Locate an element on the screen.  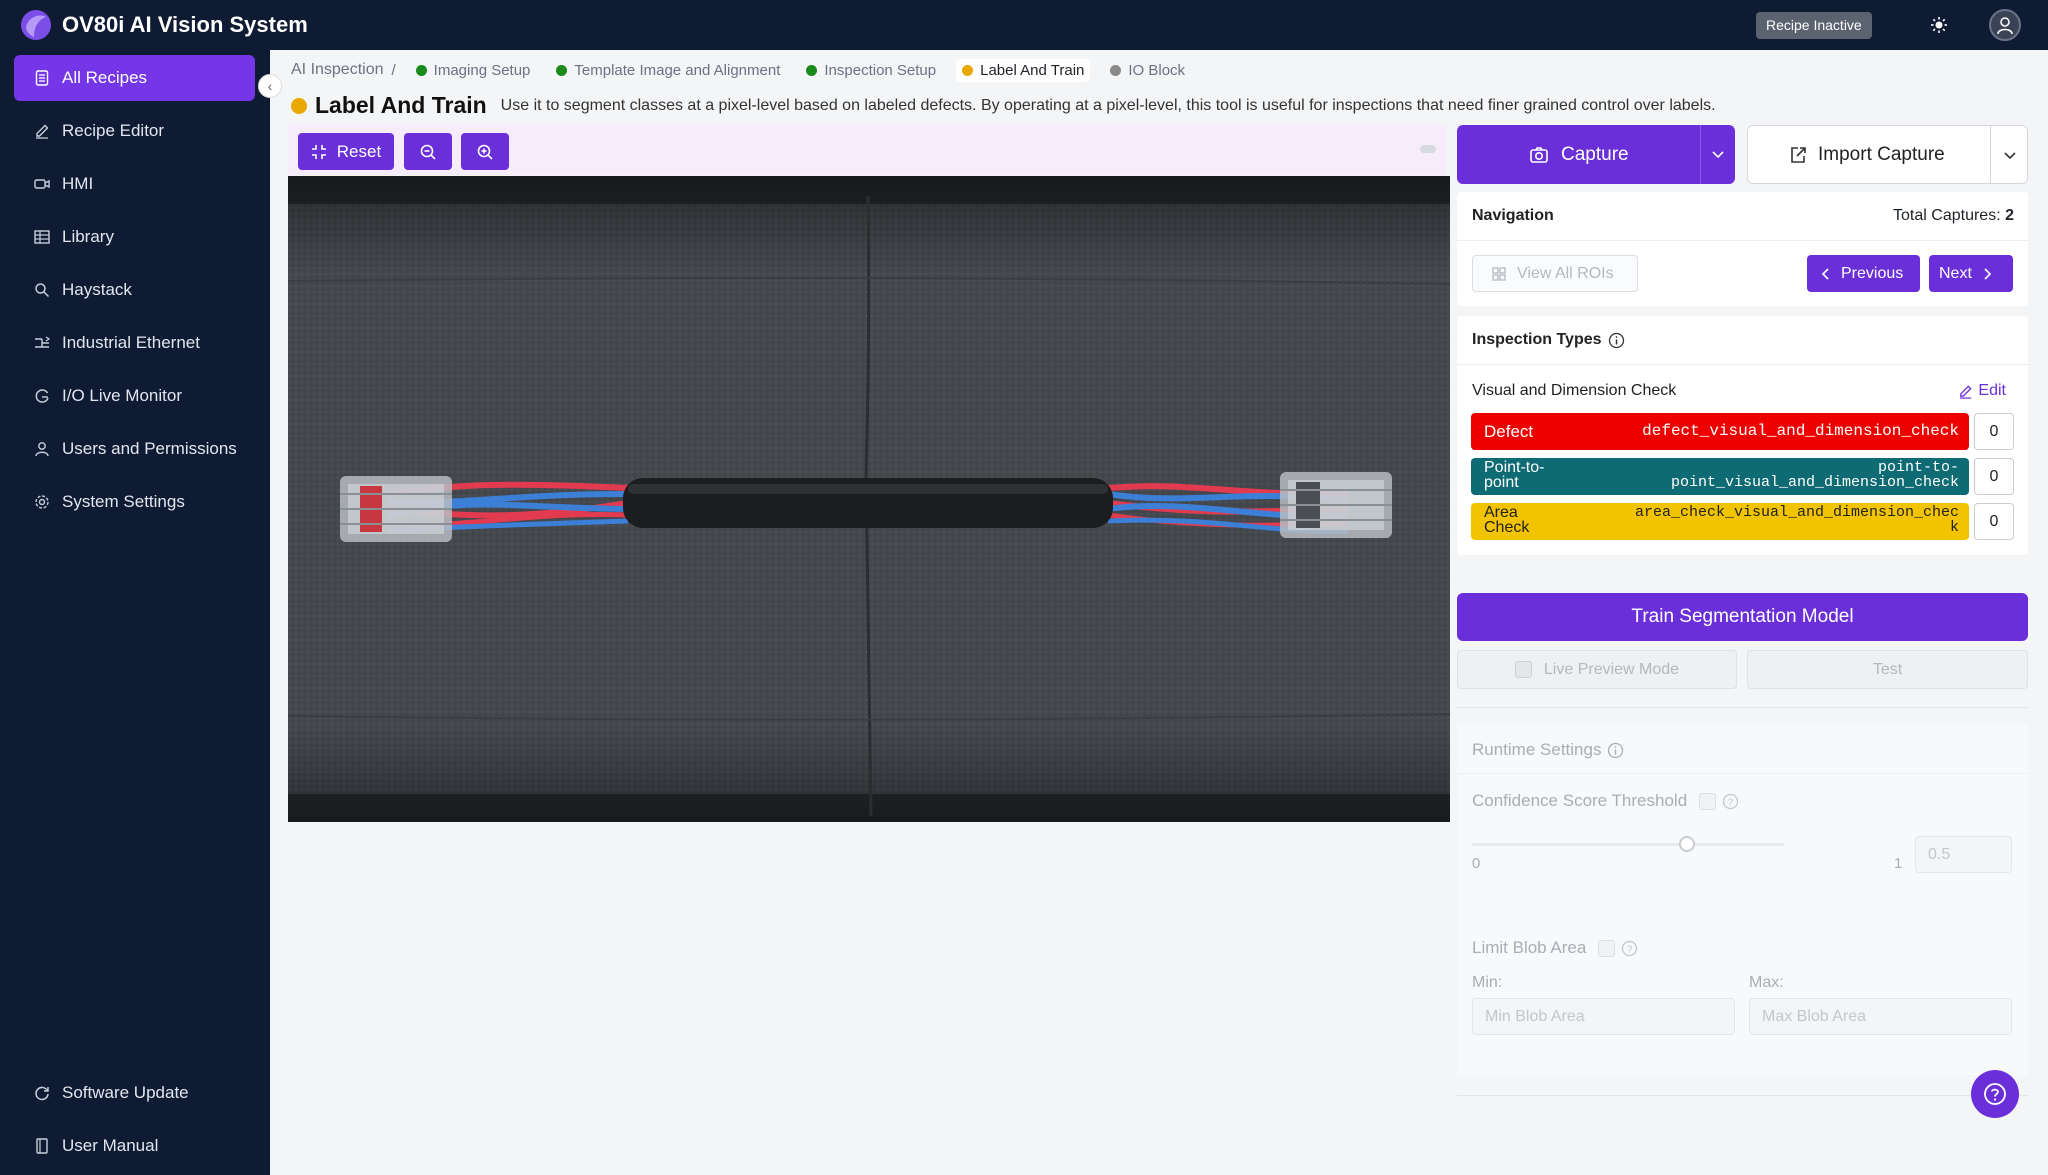
inspection-type-name-line: Check is located at coordinates (1507, 527).